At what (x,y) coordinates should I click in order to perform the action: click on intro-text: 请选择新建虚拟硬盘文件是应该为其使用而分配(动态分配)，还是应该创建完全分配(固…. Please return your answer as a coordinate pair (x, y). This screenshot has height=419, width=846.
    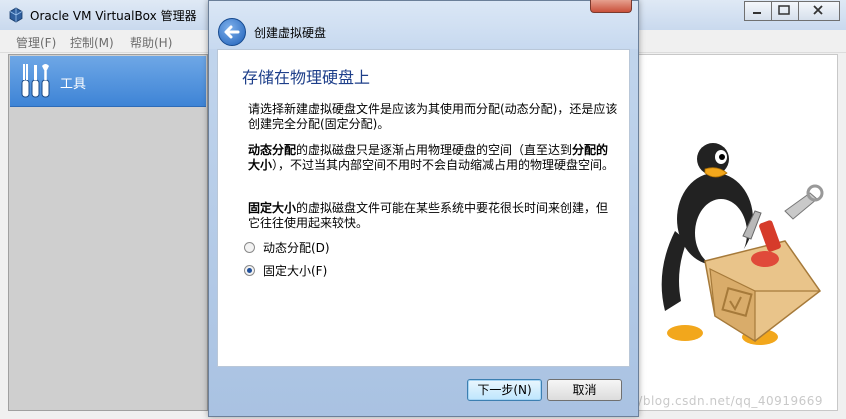
    Looking at the image, I should click on (433, 116).